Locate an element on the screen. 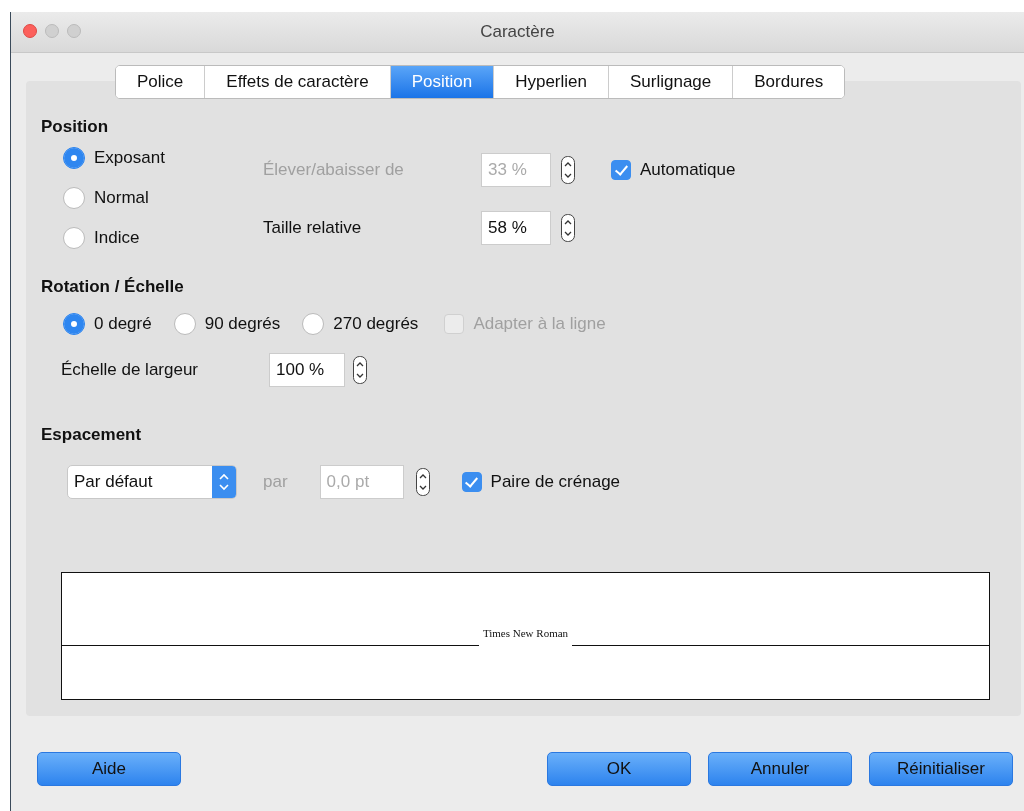  dialog-button: OK is located at coordinates (619, 769).